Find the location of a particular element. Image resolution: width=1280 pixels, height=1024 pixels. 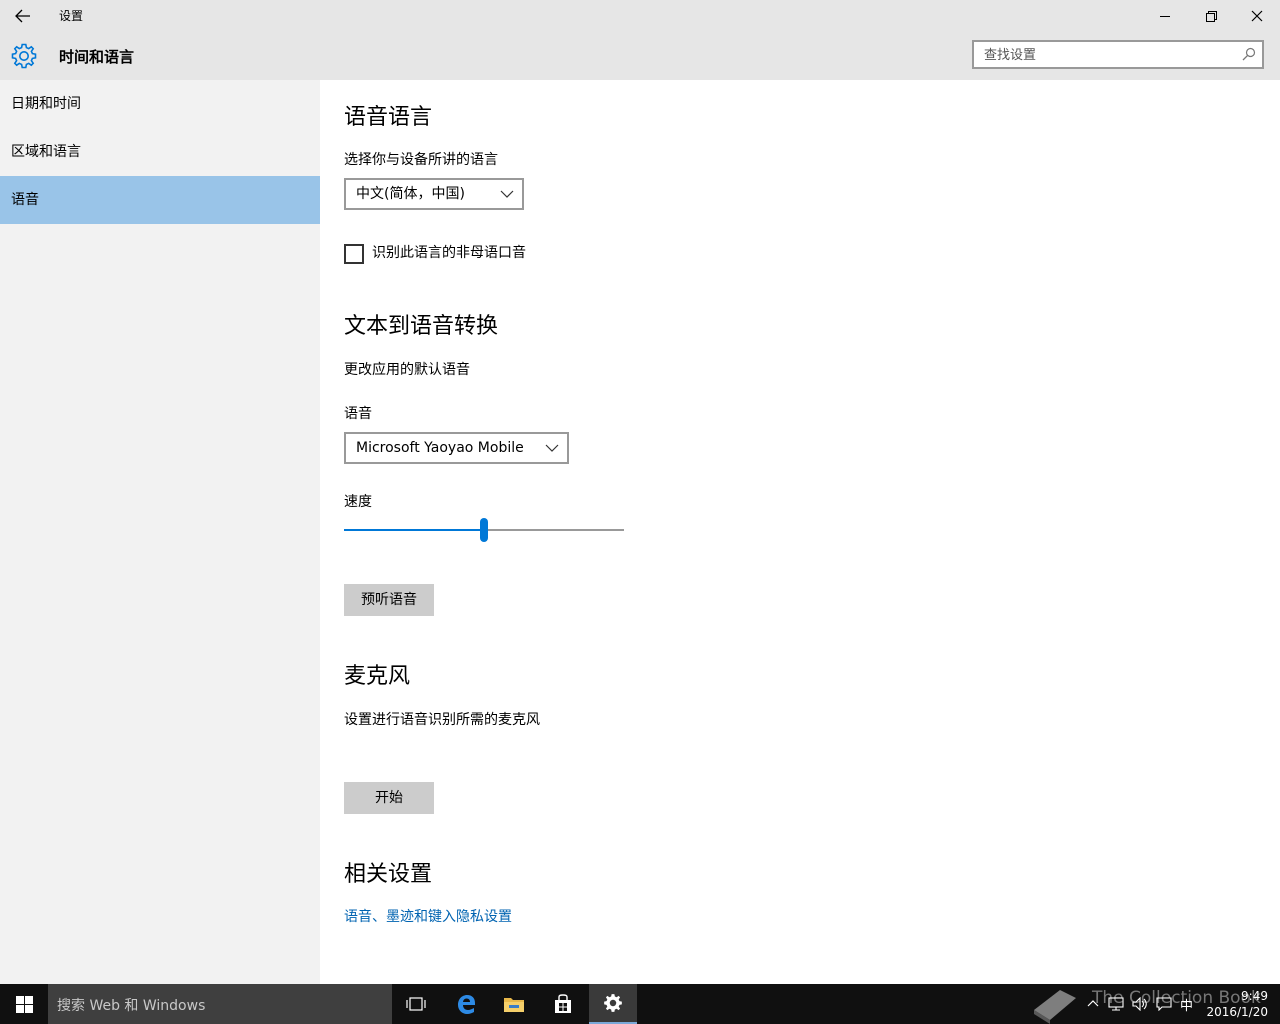

speech-language-dropdown: 中文(简体，中国) is located at coordinates (434, 194).